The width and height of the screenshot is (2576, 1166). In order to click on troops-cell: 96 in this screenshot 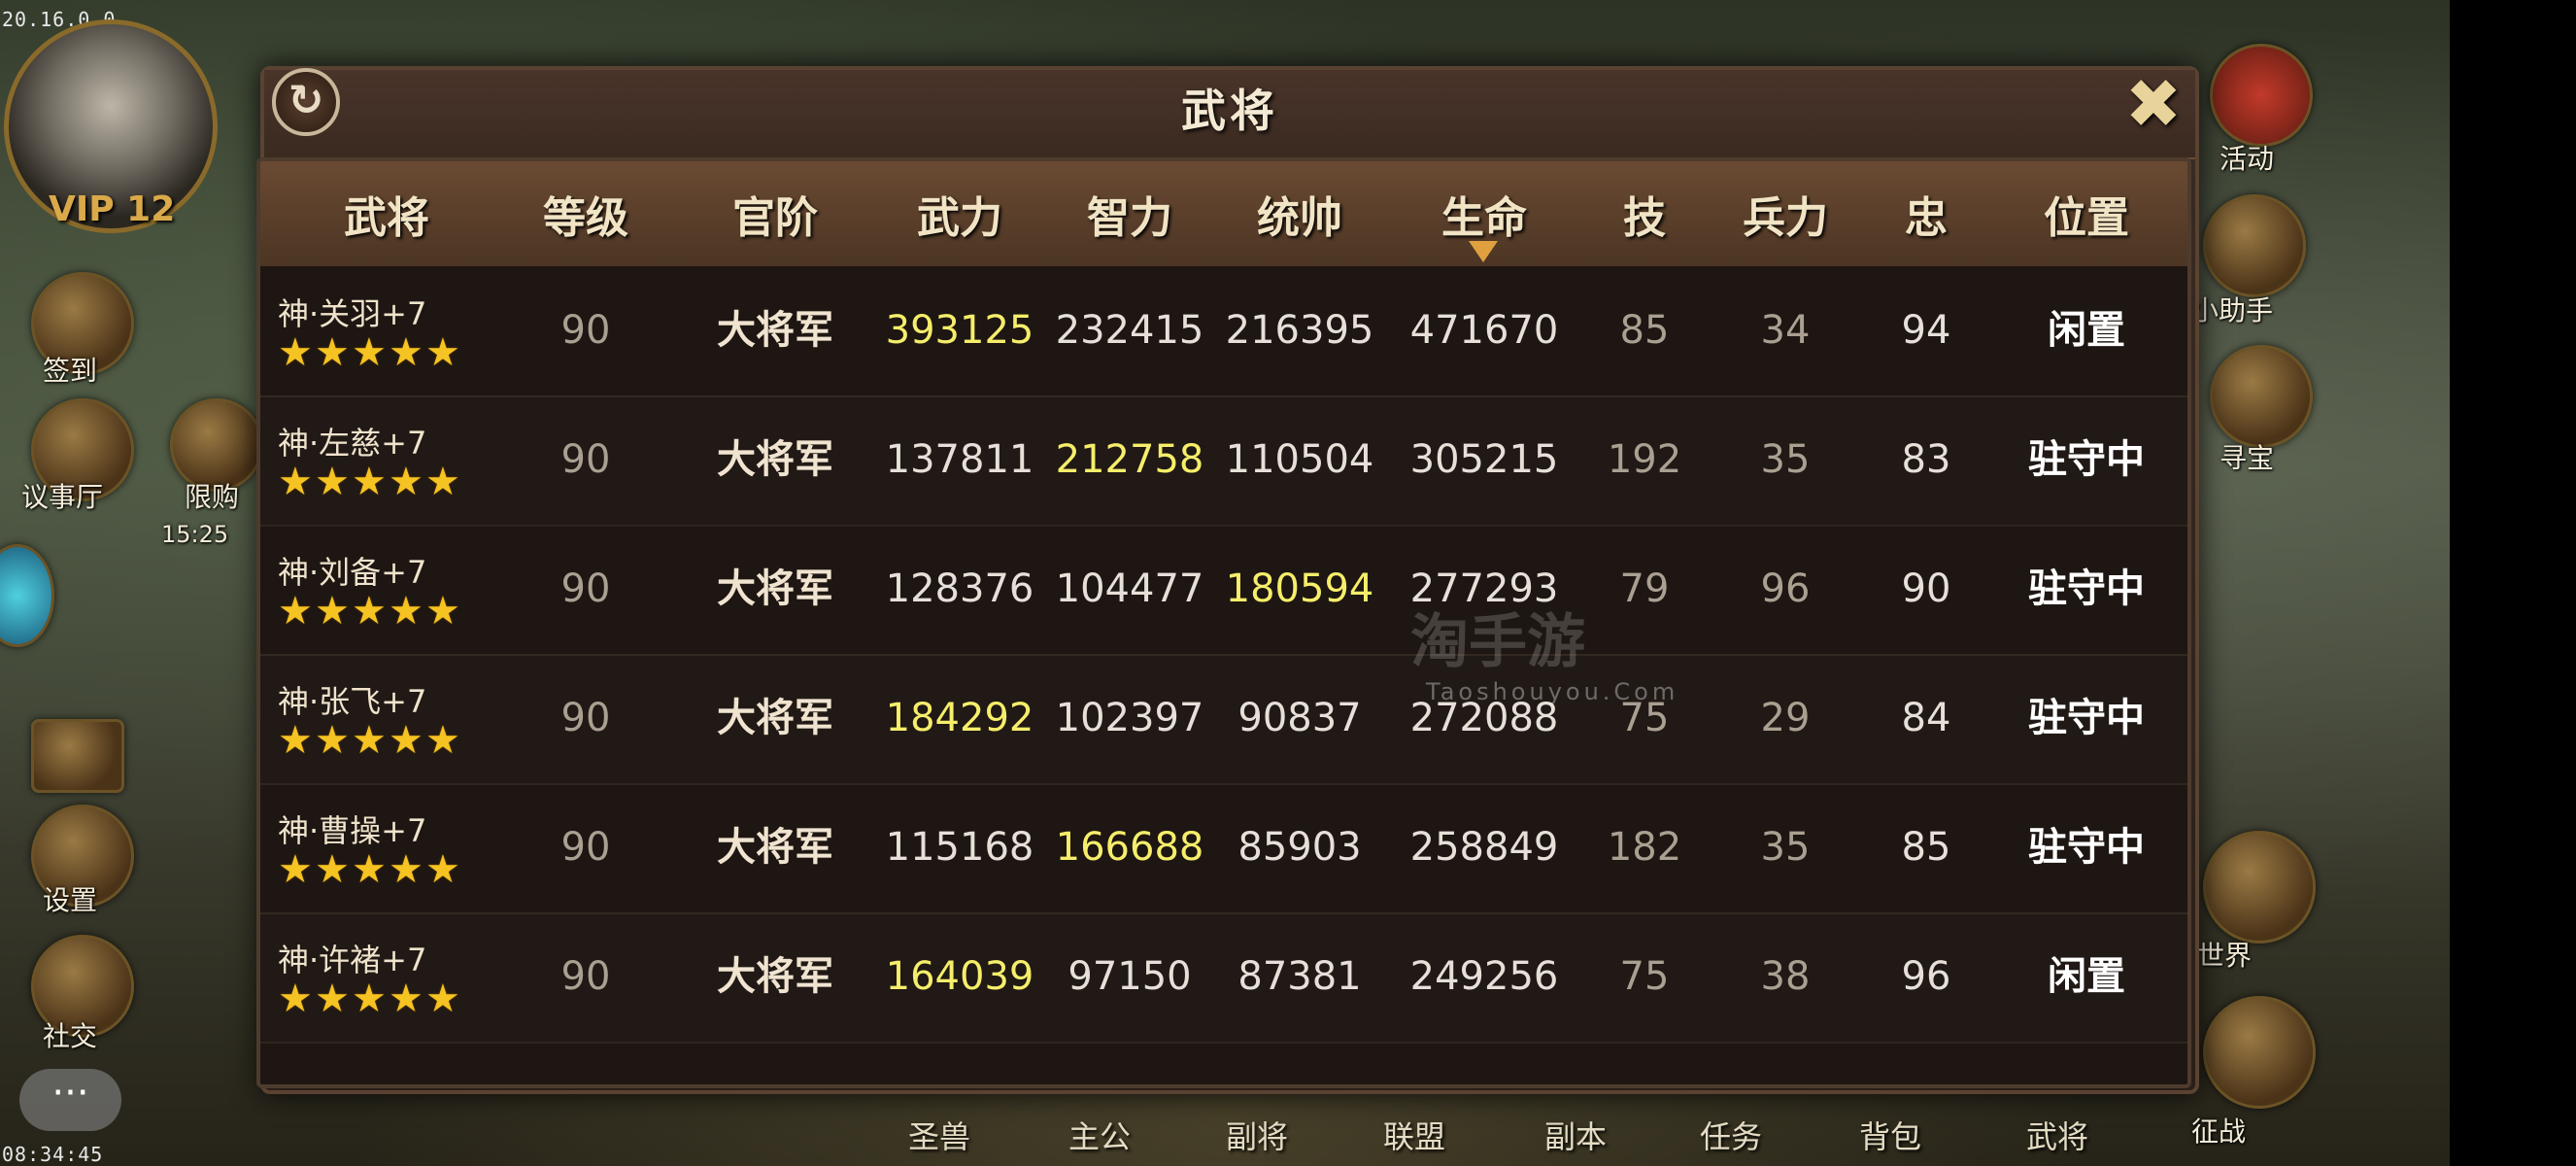, I will do `click(1785, 588)`.